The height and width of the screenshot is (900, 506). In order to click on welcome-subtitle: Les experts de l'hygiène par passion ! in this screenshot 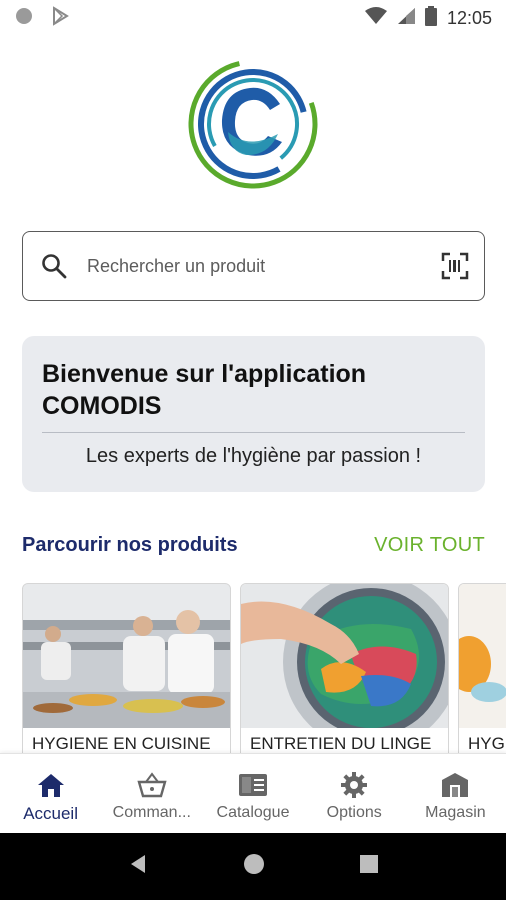, I will do `click(253, 456)`.